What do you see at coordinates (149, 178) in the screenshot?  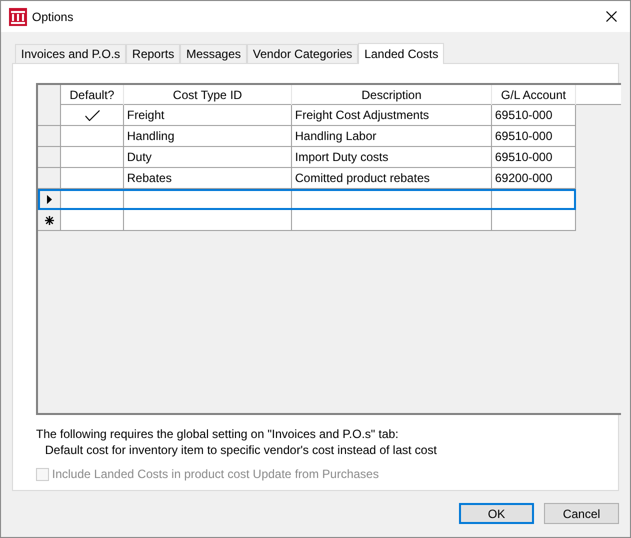 I see `table-cell-text: Rebates` at bounding box center [149, 178].